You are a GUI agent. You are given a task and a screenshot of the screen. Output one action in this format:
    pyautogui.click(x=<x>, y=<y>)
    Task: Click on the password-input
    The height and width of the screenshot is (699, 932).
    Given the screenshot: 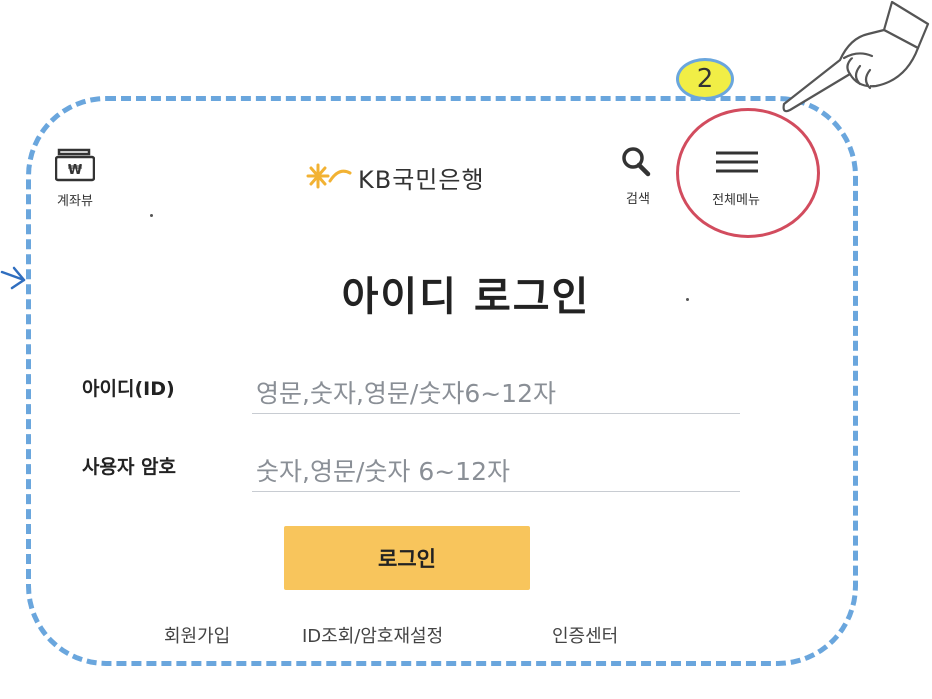 What is the action you would take?
    pyautogui.click(x=496, y=472)
    